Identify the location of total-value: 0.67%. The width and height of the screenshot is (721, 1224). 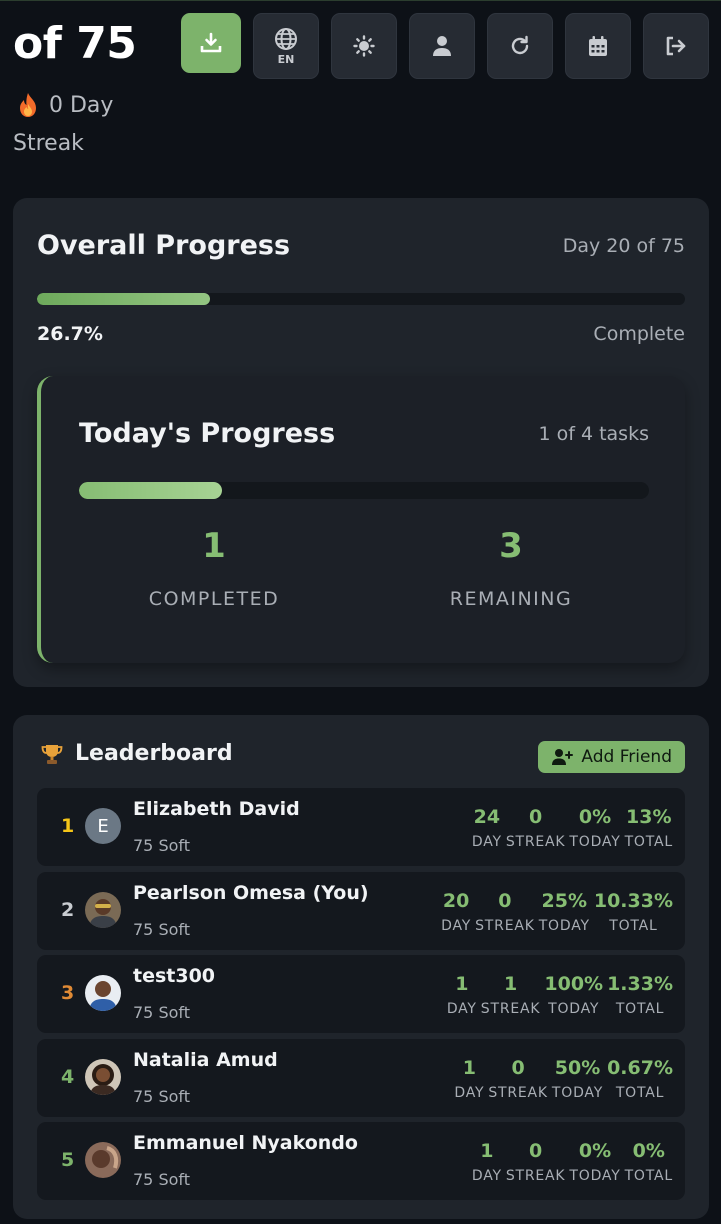
(640, 1067).